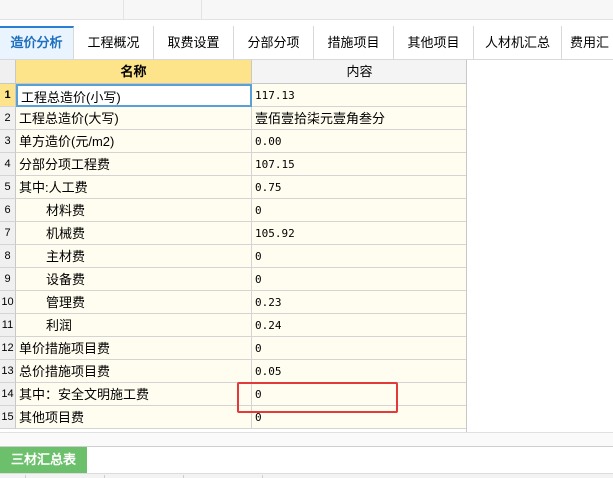 Image resolution: width=613 pixels, height=478 pixels. Describe the element at coordinates (359, 187) in the screenshot. I see `row-value-cell: 0.75` at that location.